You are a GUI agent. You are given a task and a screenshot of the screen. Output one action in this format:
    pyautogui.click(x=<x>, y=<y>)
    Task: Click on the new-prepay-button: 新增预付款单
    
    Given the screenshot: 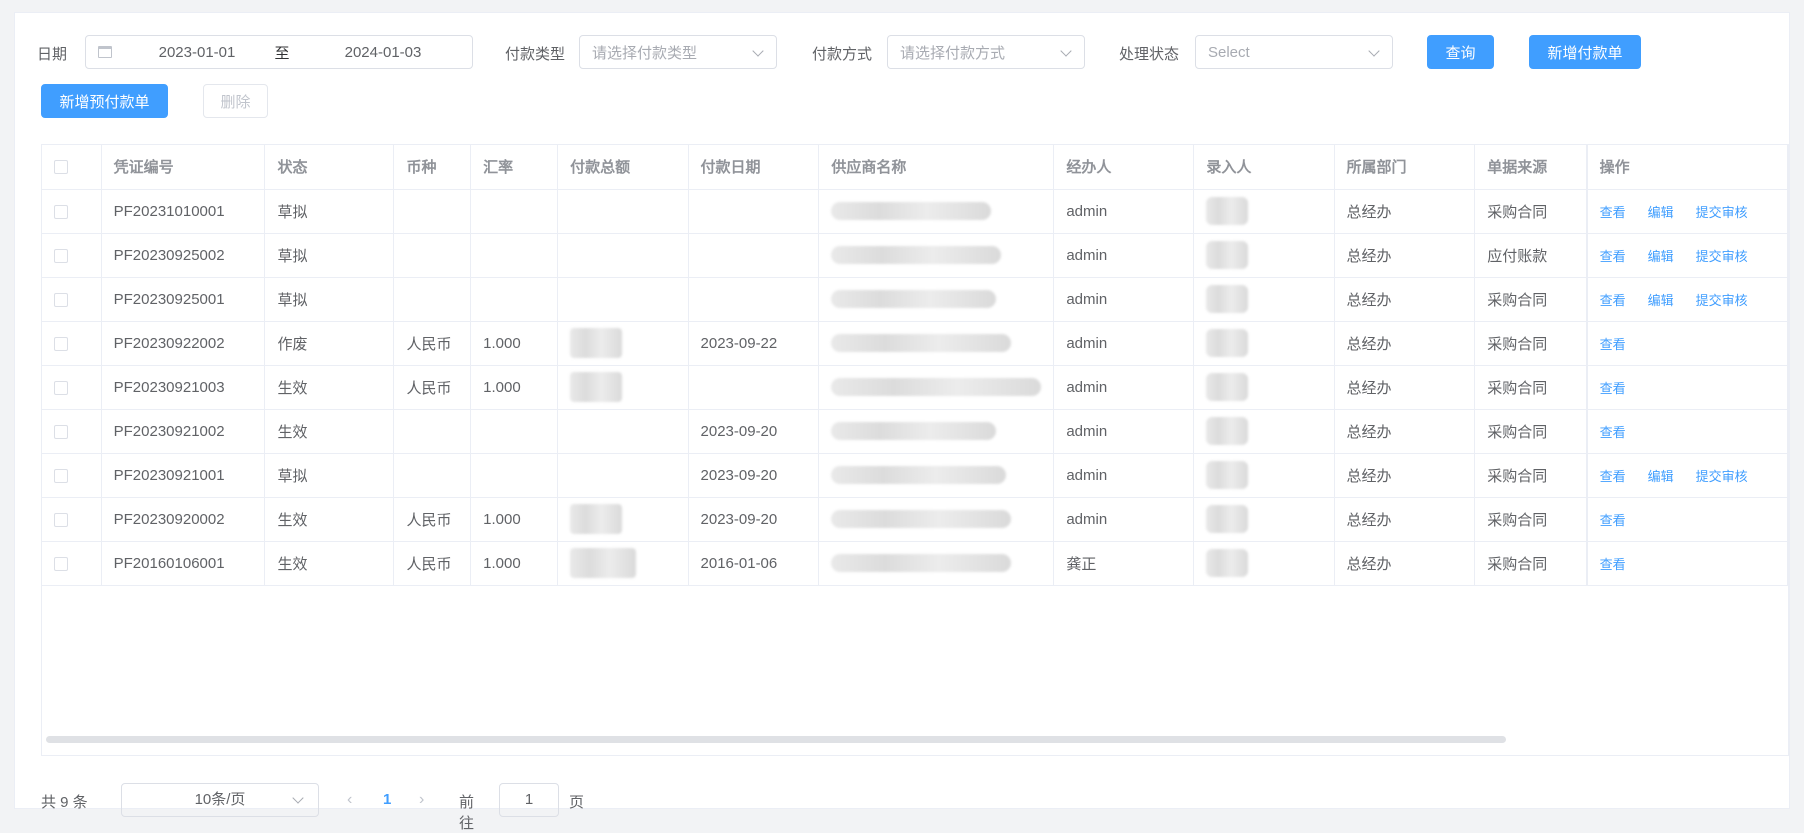 What is the action you would take?
    pyautogui.click(x=104, y=101)
    